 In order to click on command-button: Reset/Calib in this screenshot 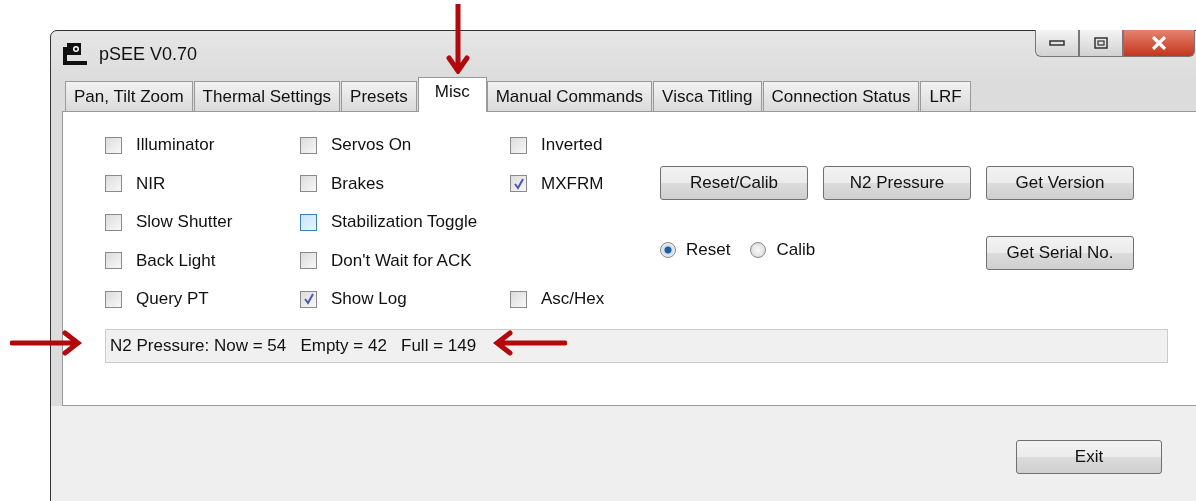, I will do `click(734, 183)`.